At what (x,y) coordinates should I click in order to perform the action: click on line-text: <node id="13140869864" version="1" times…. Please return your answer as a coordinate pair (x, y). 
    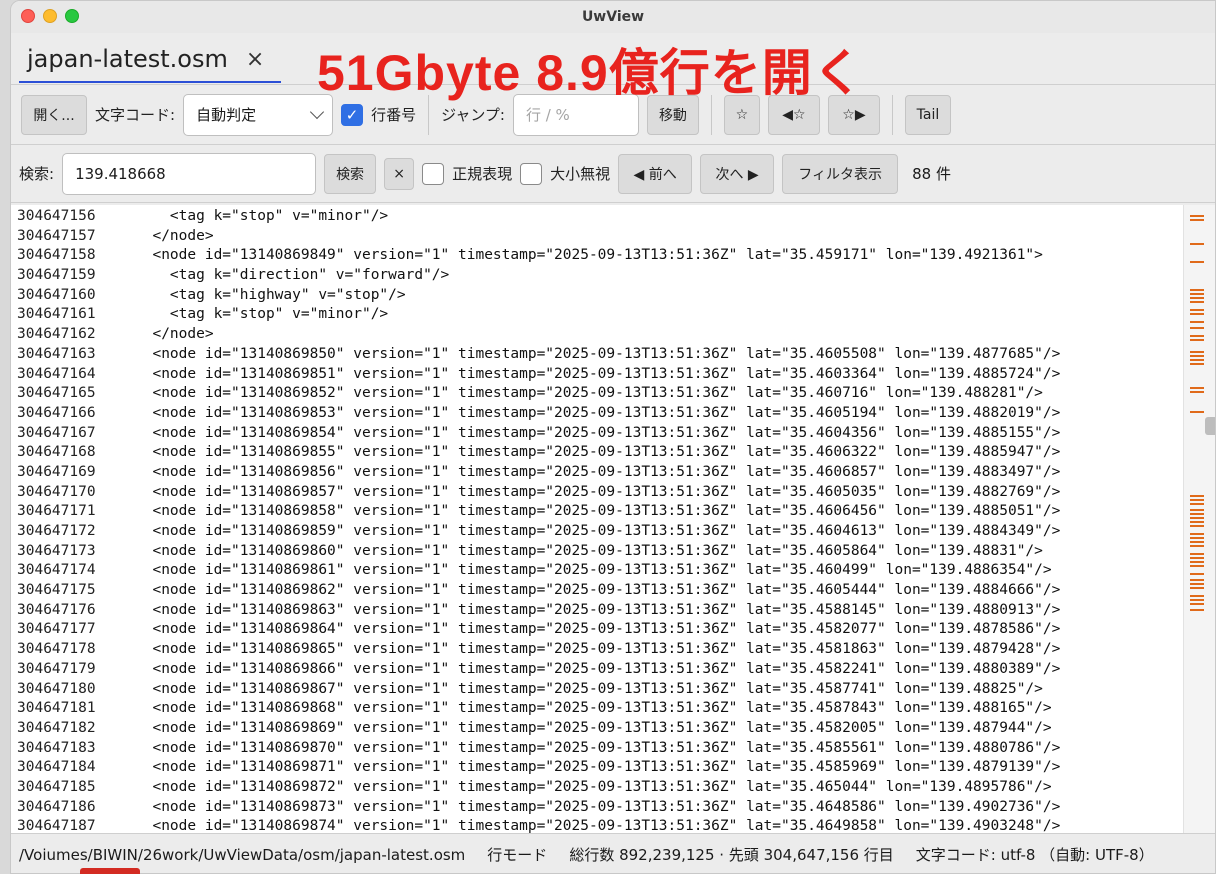
    Looking at the image, I should click on (598, 629).